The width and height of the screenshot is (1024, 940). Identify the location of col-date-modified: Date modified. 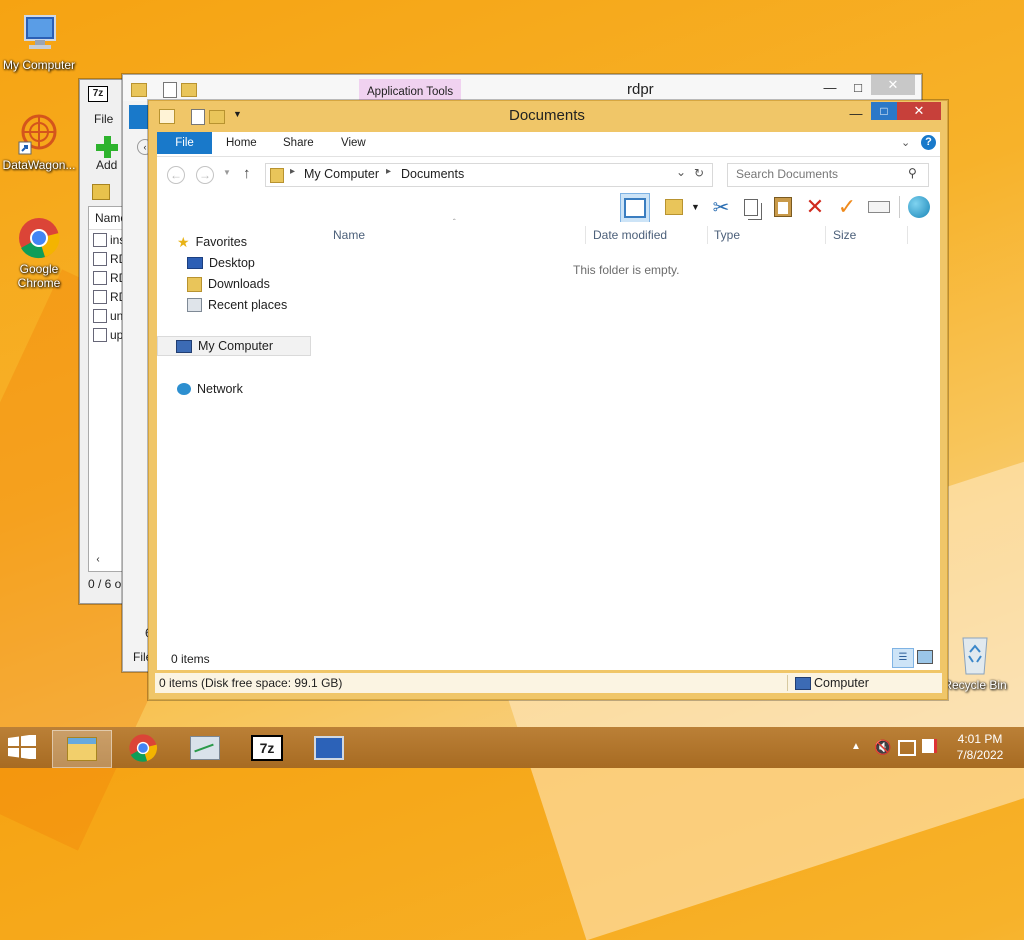
(630, 235).